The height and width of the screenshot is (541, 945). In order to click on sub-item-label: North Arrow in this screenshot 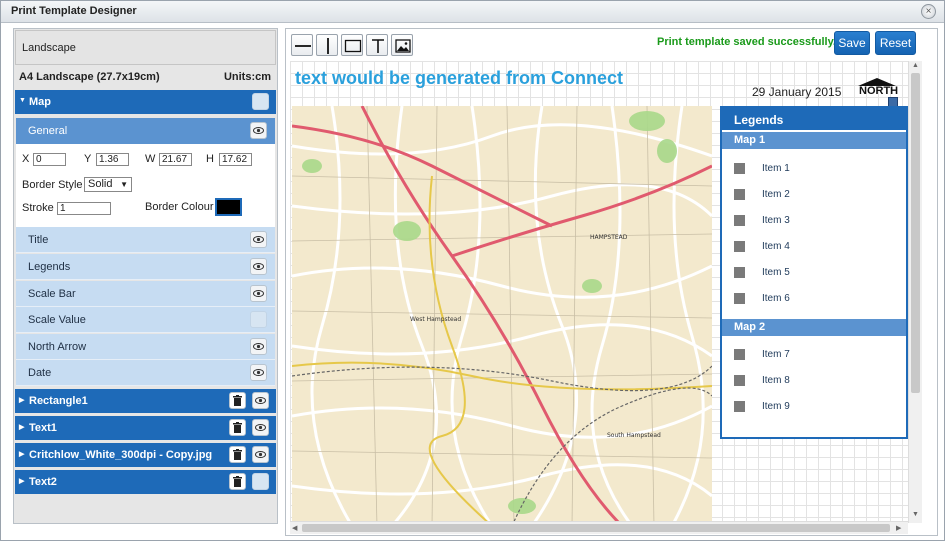, I will do `click(57, 347)`.